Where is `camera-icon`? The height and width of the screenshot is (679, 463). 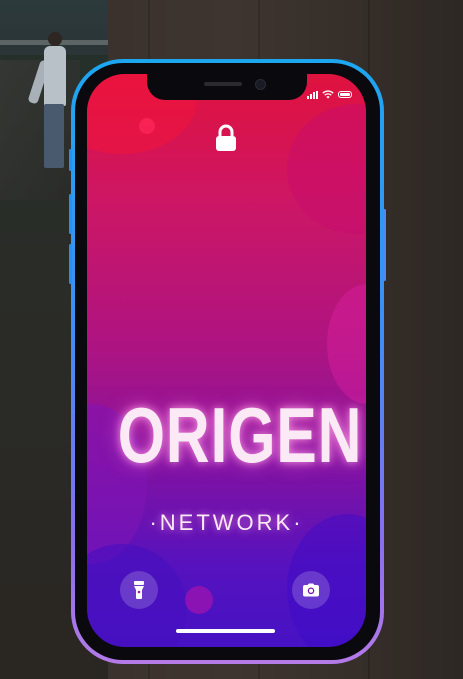 camera-icon is located at coordinates (311, 590).